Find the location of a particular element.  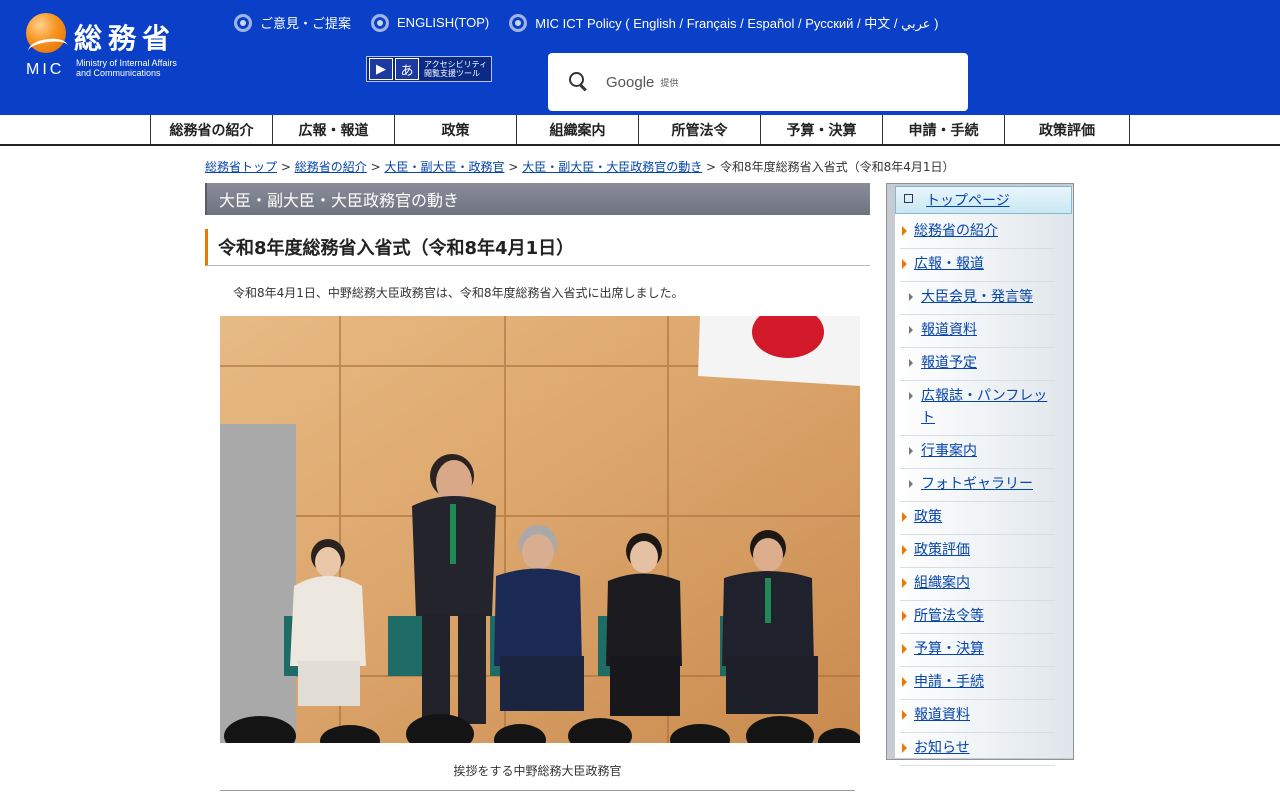

sidebar-item-events: 行事案内 is located at coordinates (977, 452).